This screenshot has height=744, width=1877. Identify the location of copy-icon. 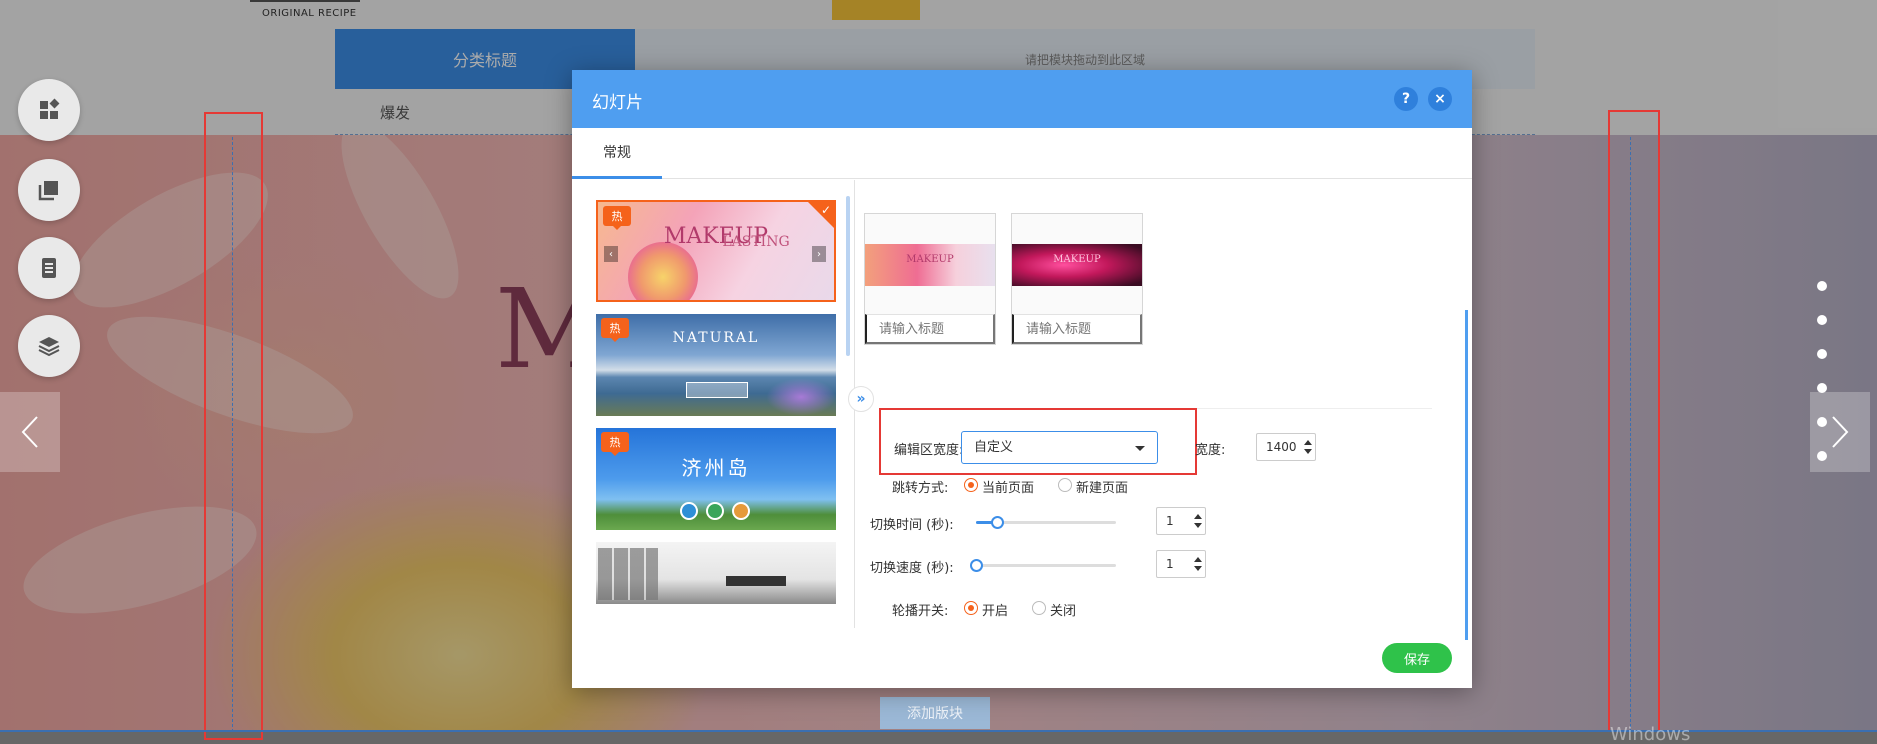
(48, 191).